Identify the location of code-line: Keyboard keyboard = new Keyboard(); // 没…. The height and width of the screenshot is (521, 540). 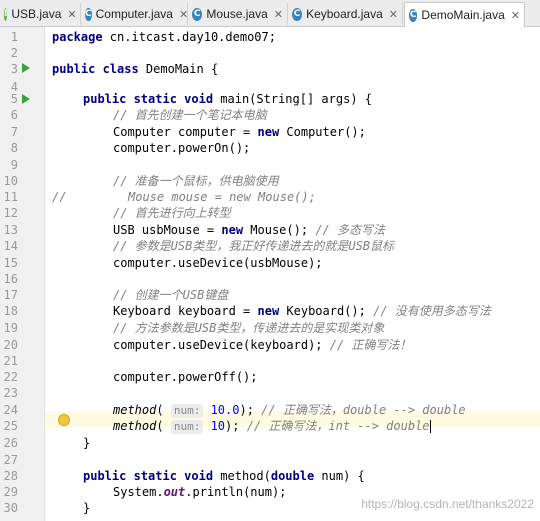
(302, 311).